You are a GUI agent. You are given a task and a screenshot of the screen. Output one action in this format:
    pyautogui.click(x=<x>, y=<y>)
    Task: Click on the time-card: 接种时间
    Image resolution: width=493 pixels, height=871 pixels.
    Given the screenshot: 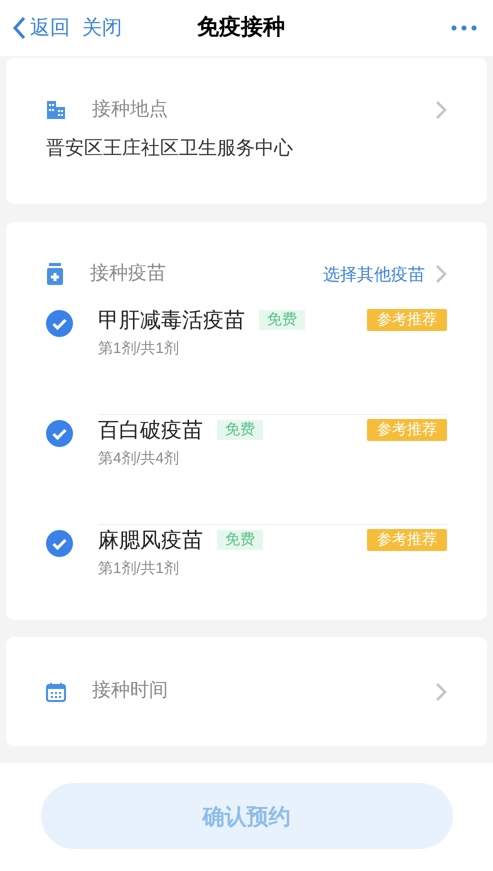 What is the action you would take?
    pyautogui.click(x=246, y=691)
    